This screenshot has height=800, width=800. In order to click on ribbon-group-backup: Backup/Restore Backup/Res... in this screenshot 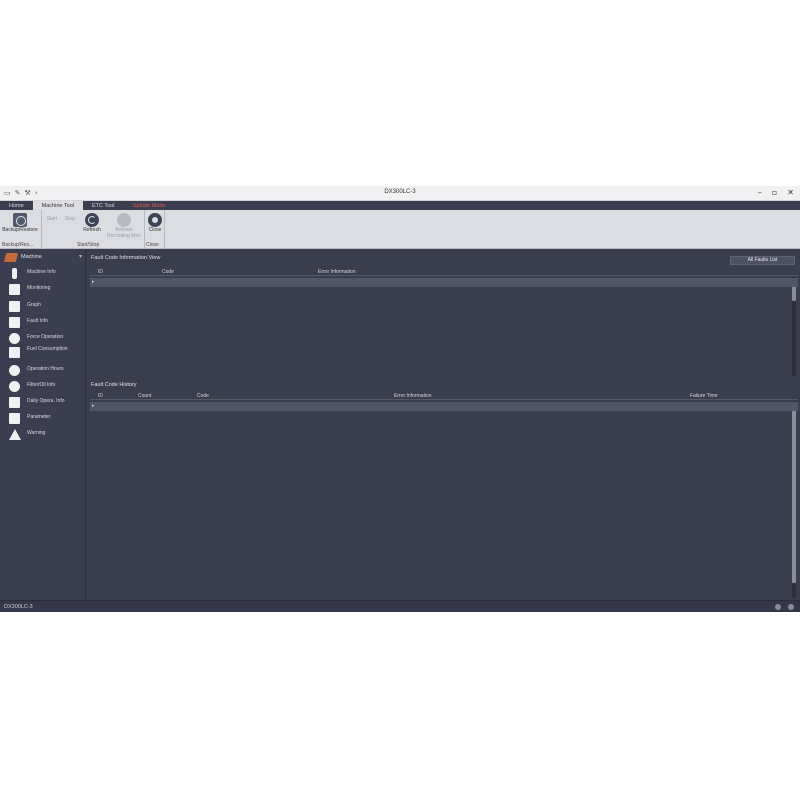, I will do `click(21, 229)`.